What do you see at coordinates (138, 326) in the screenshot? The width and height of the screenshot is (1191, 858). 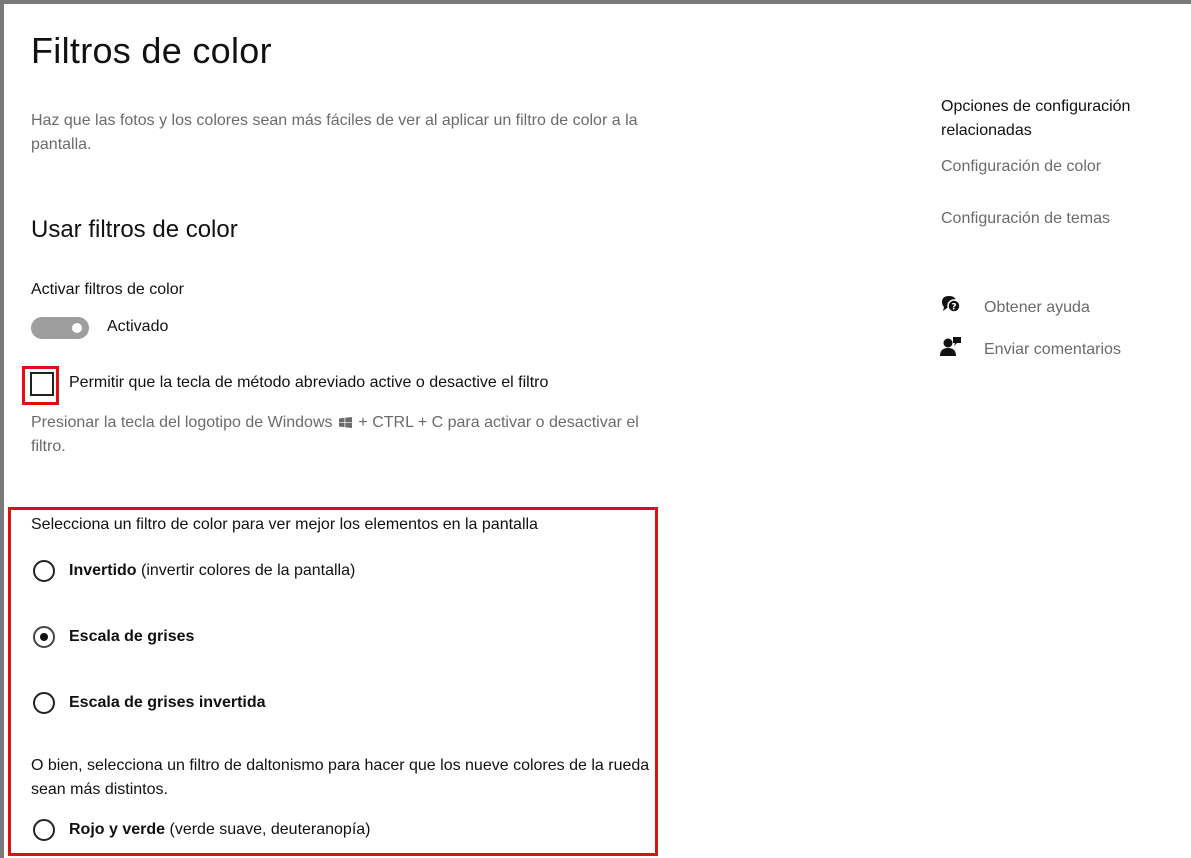 I see `toggle-state-label: Activado` at bounding box center [138, 326].